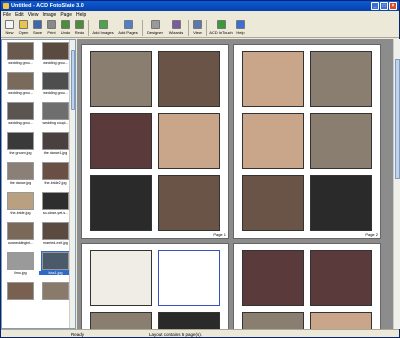 The width and height of the screenshot is (400, 338). I want to click on menu-item-edit: Edit, so click(19, 15).